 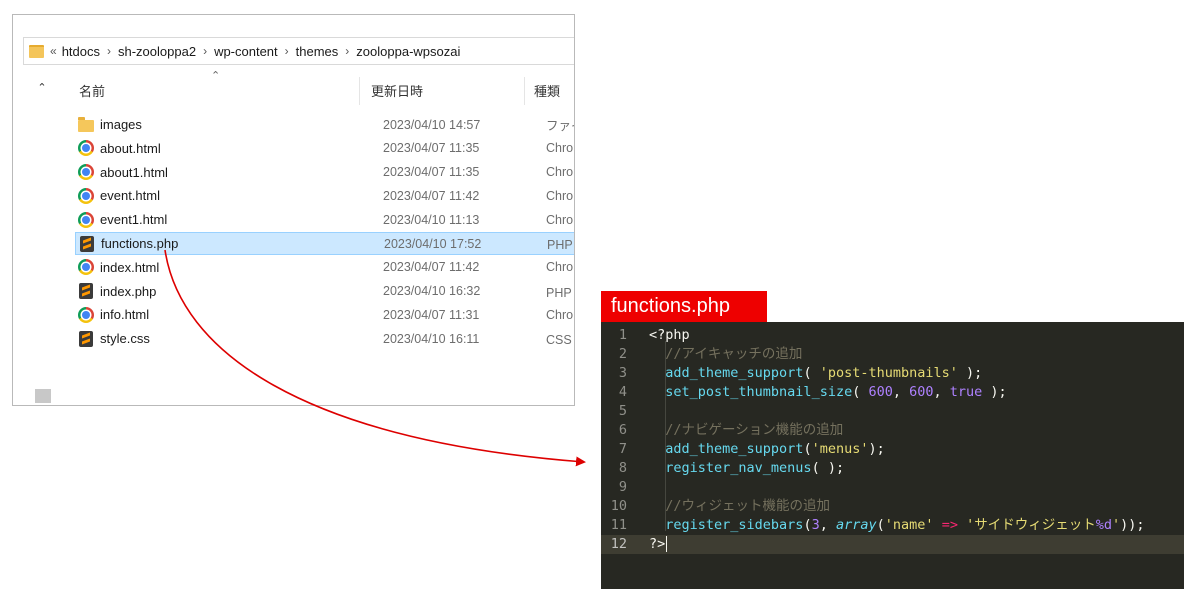 I want to click on line-number: 6, so click(x=622, y=430).